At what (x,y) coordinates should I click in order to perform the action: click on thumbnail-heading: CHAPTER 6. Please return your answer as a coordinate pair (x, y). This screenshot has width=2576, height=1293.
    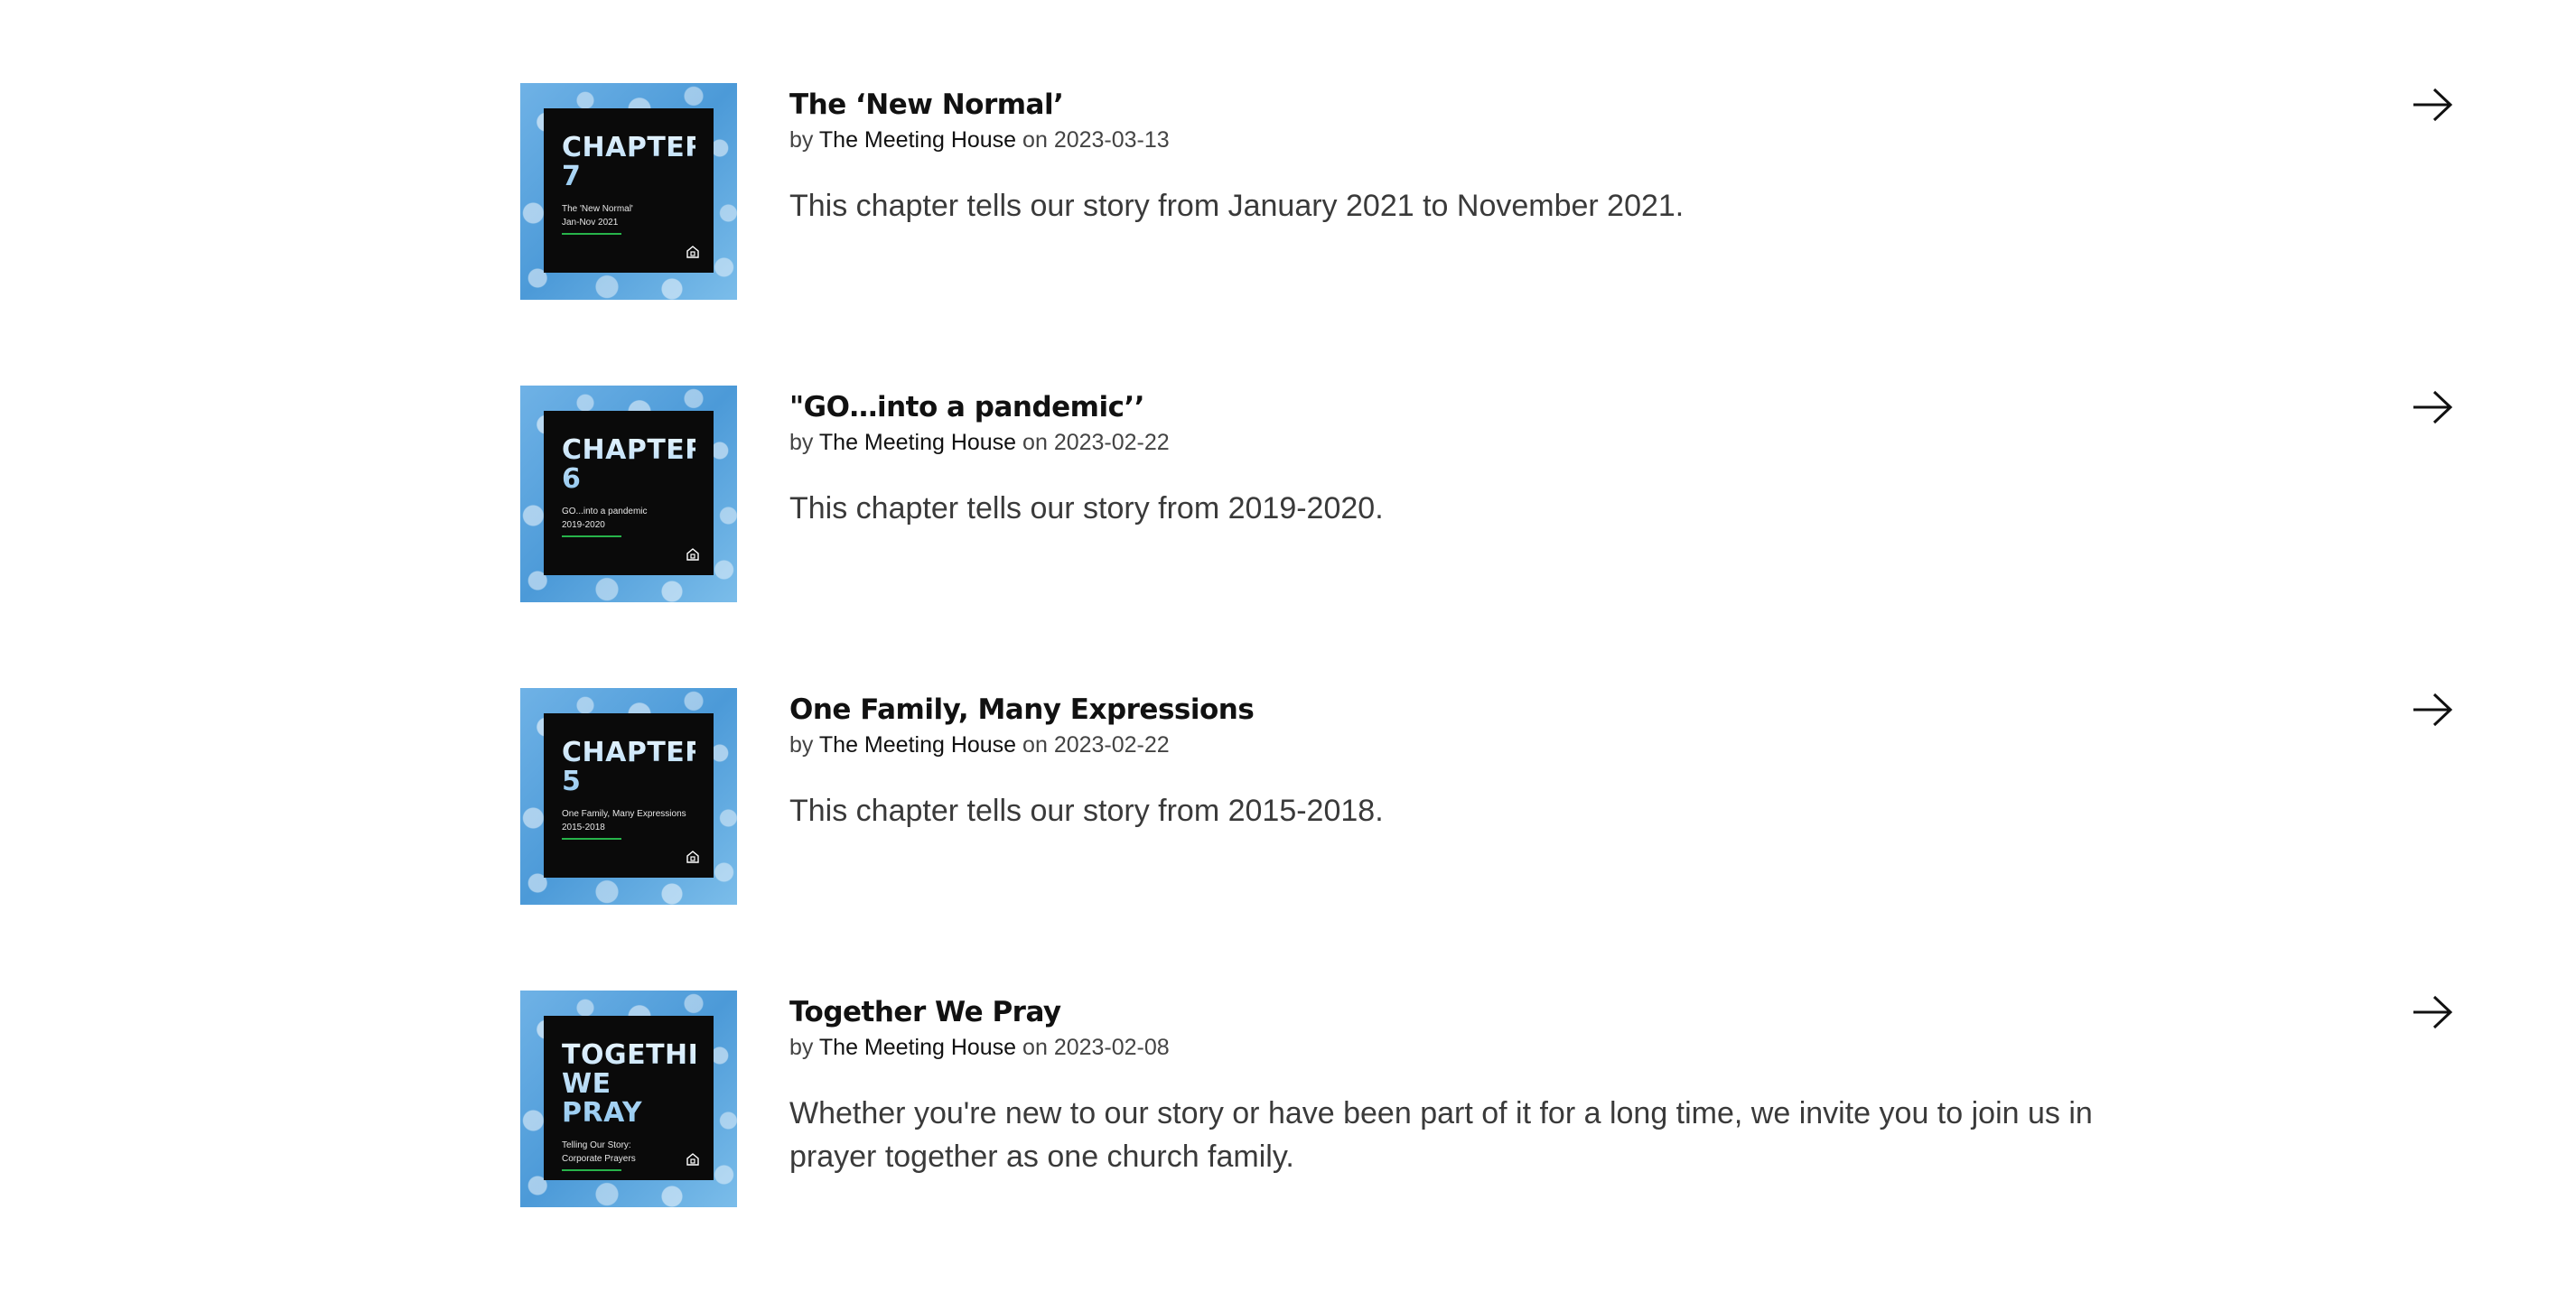
    Looking at the image, I should click on (634, 464).